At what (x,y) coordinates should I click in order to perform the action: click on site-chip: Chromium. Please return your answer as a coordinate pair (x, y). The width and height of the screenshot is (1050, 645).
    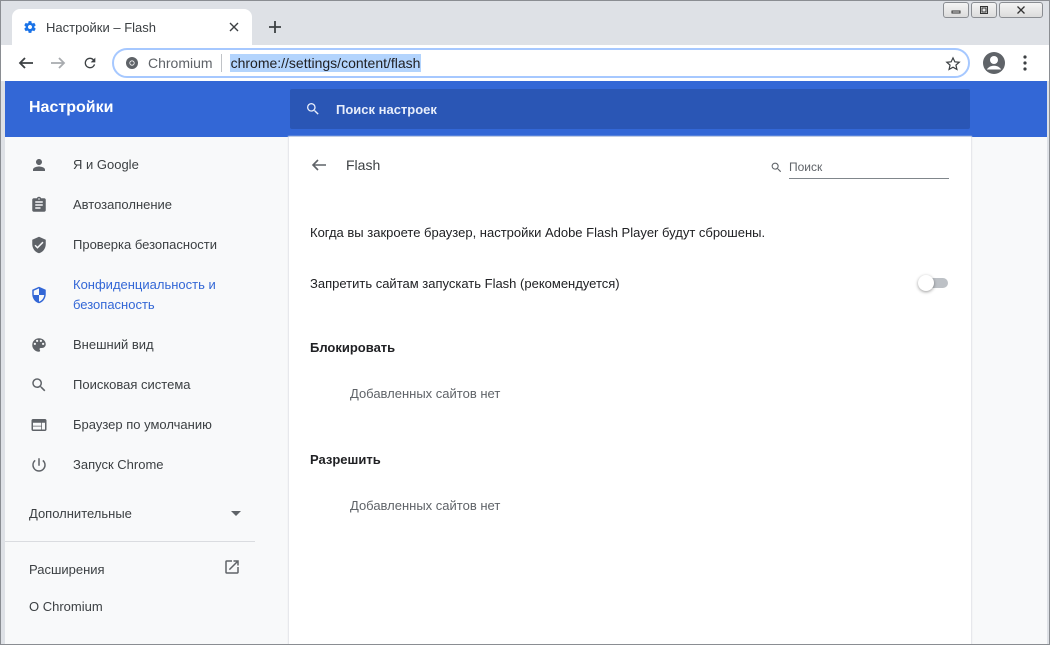
    Looking at the image, I should click on (180, 63).